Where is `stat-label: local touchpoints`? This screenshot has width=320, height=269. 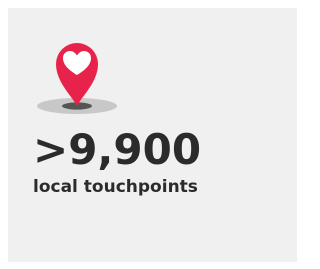 stat-label: local touchpoints is located at coordinates (115, 187).